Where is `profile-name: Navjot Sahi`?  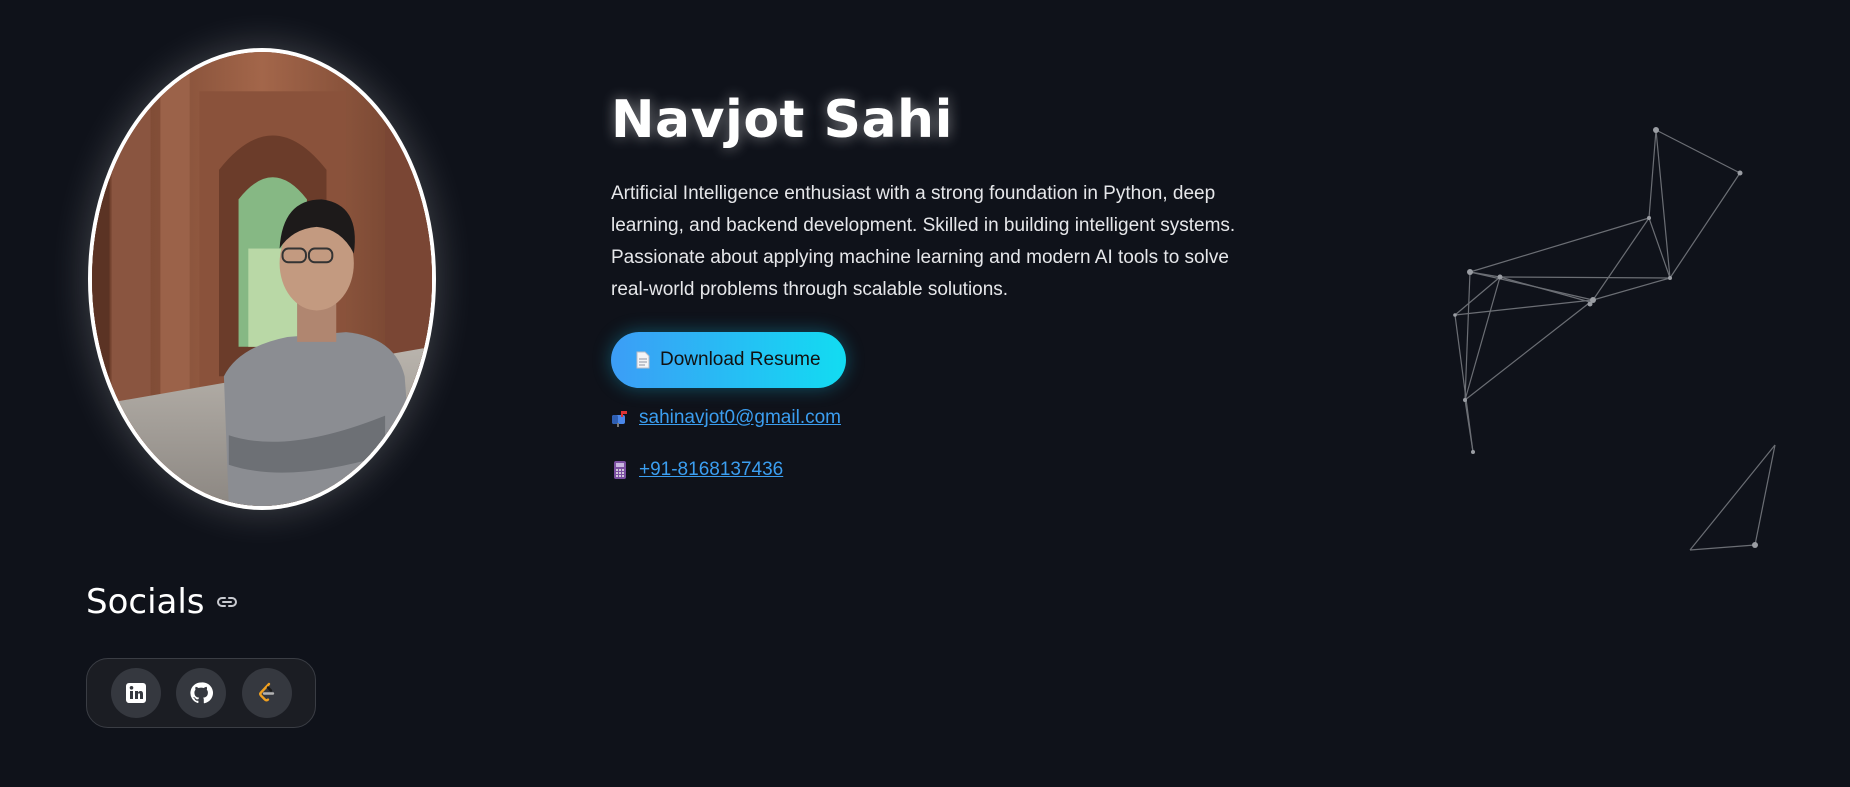 profile-name: Navjot Sahi is located at coordinates (782, 120).